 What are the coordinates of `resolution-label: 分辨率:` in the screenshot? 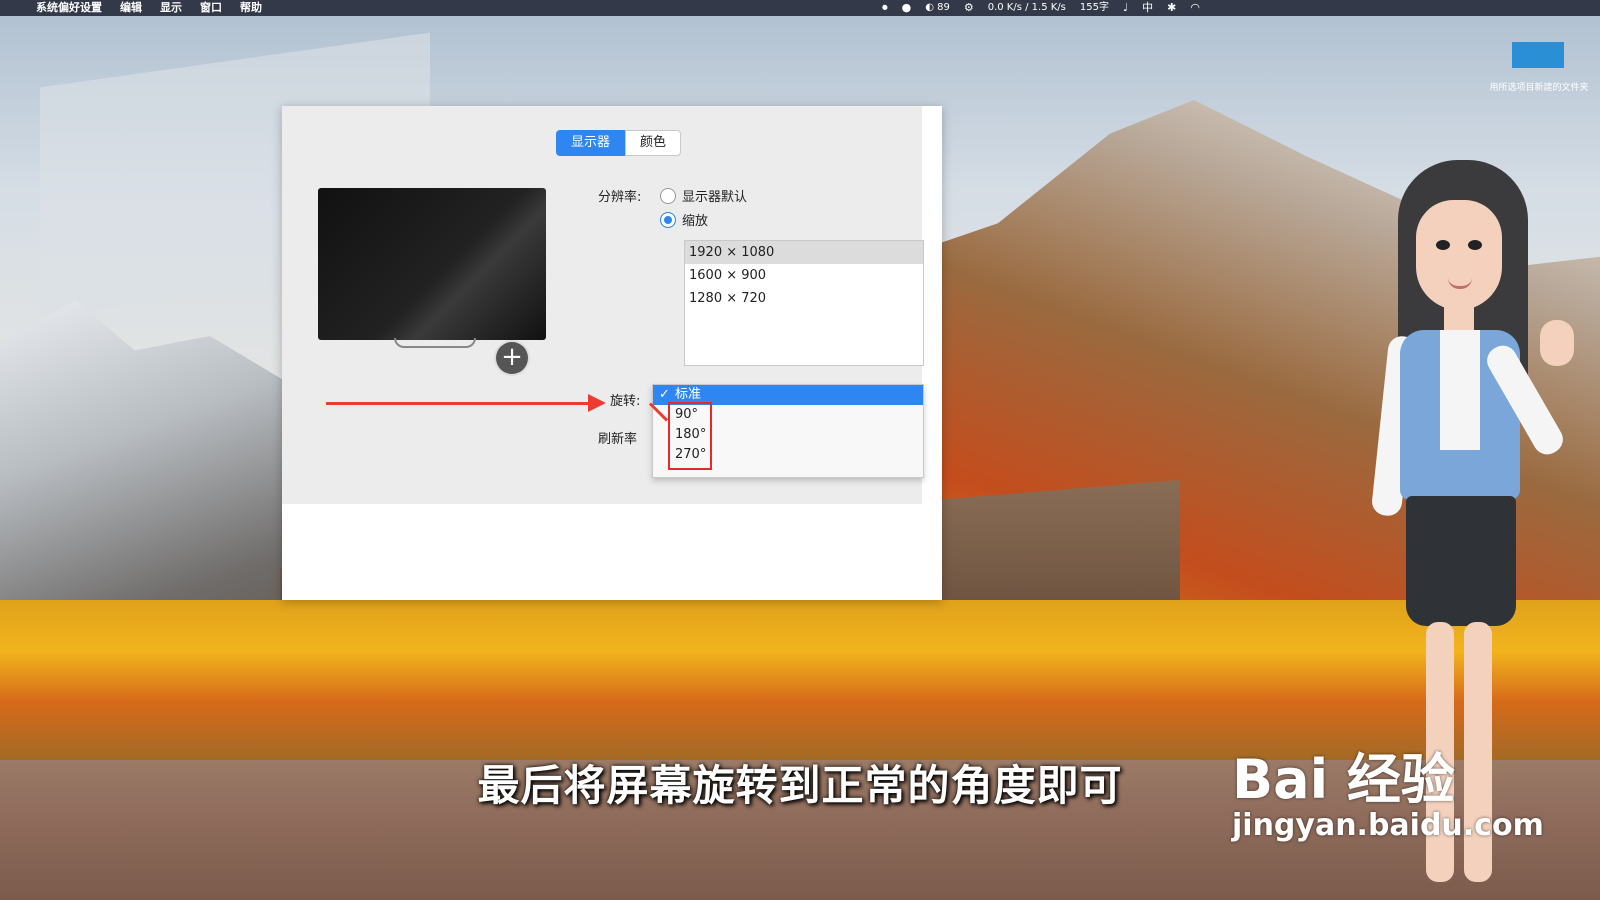 It's located at (620, 197).